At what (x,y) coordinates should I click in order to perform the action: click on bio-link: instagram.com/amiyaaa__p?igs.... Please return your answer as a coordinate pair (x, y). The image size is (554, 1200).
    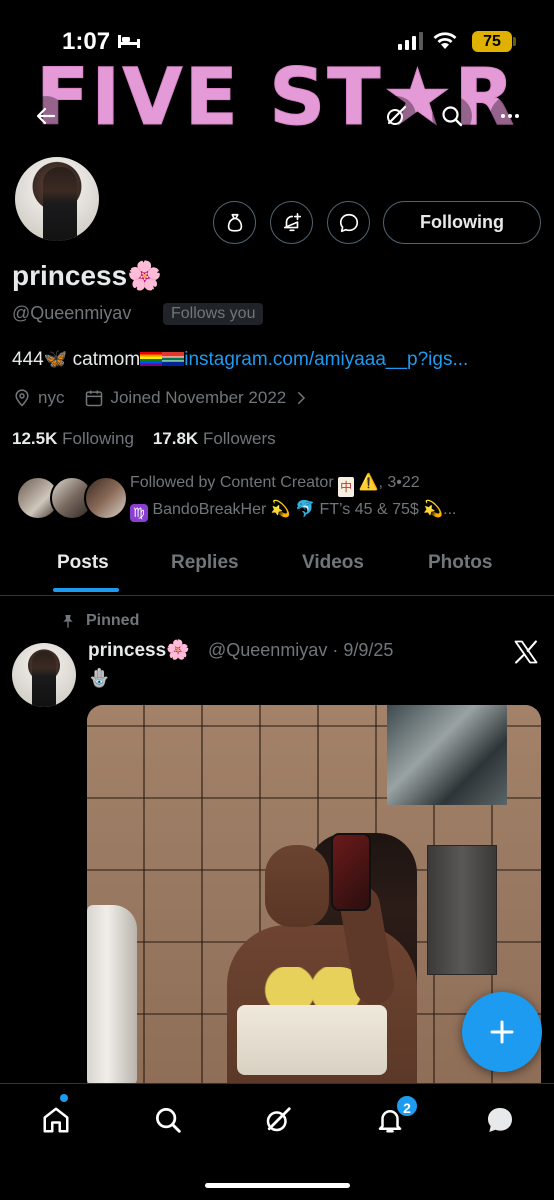
    Looking at the image, I should click on (326, 359).